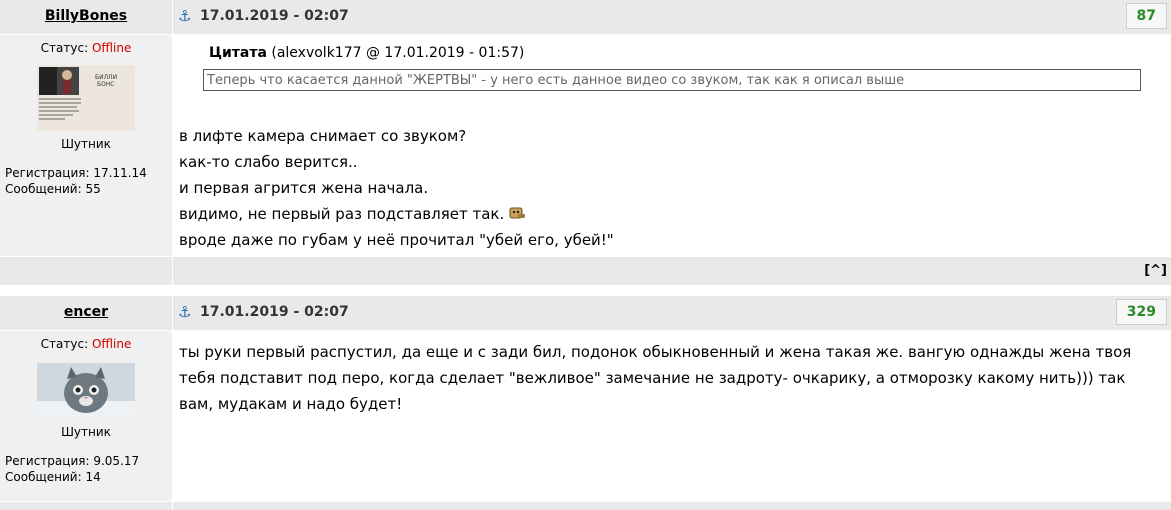  I want to click on user-meta: Регистрация: 9.05.17 Сообщений: 14, so click(88, 469).